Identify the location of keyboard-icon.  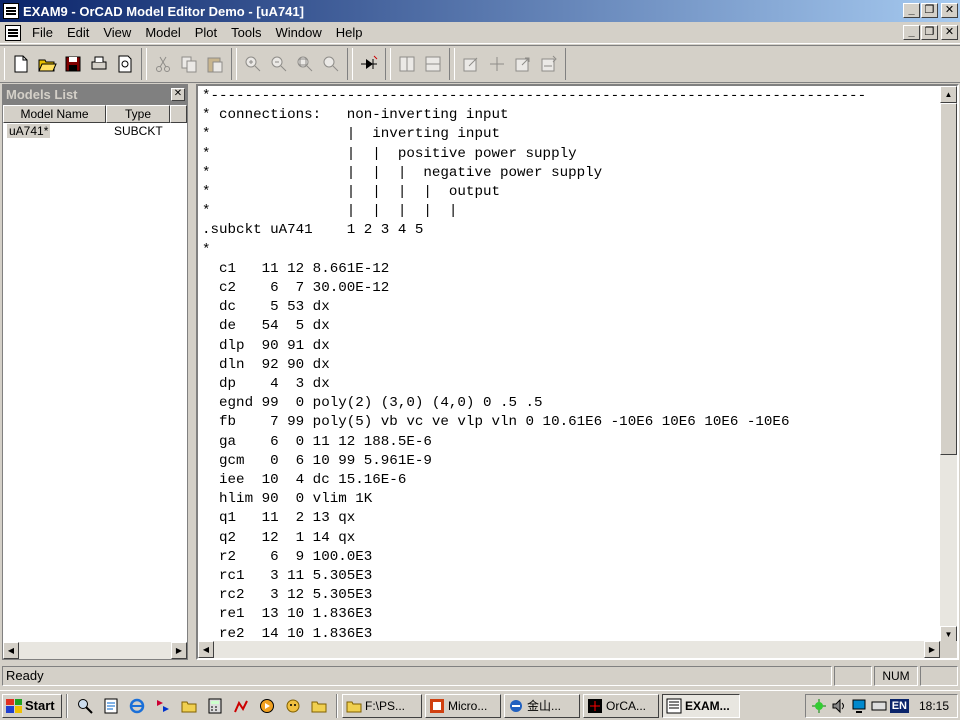
(879, 706).